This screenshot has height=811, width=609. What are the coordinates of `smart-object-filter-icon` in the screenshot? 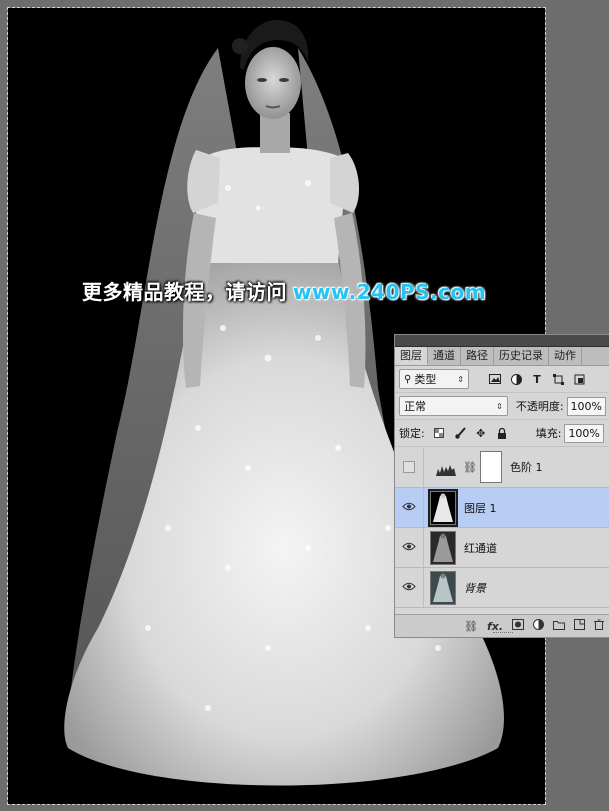 It's located at (579, 379).